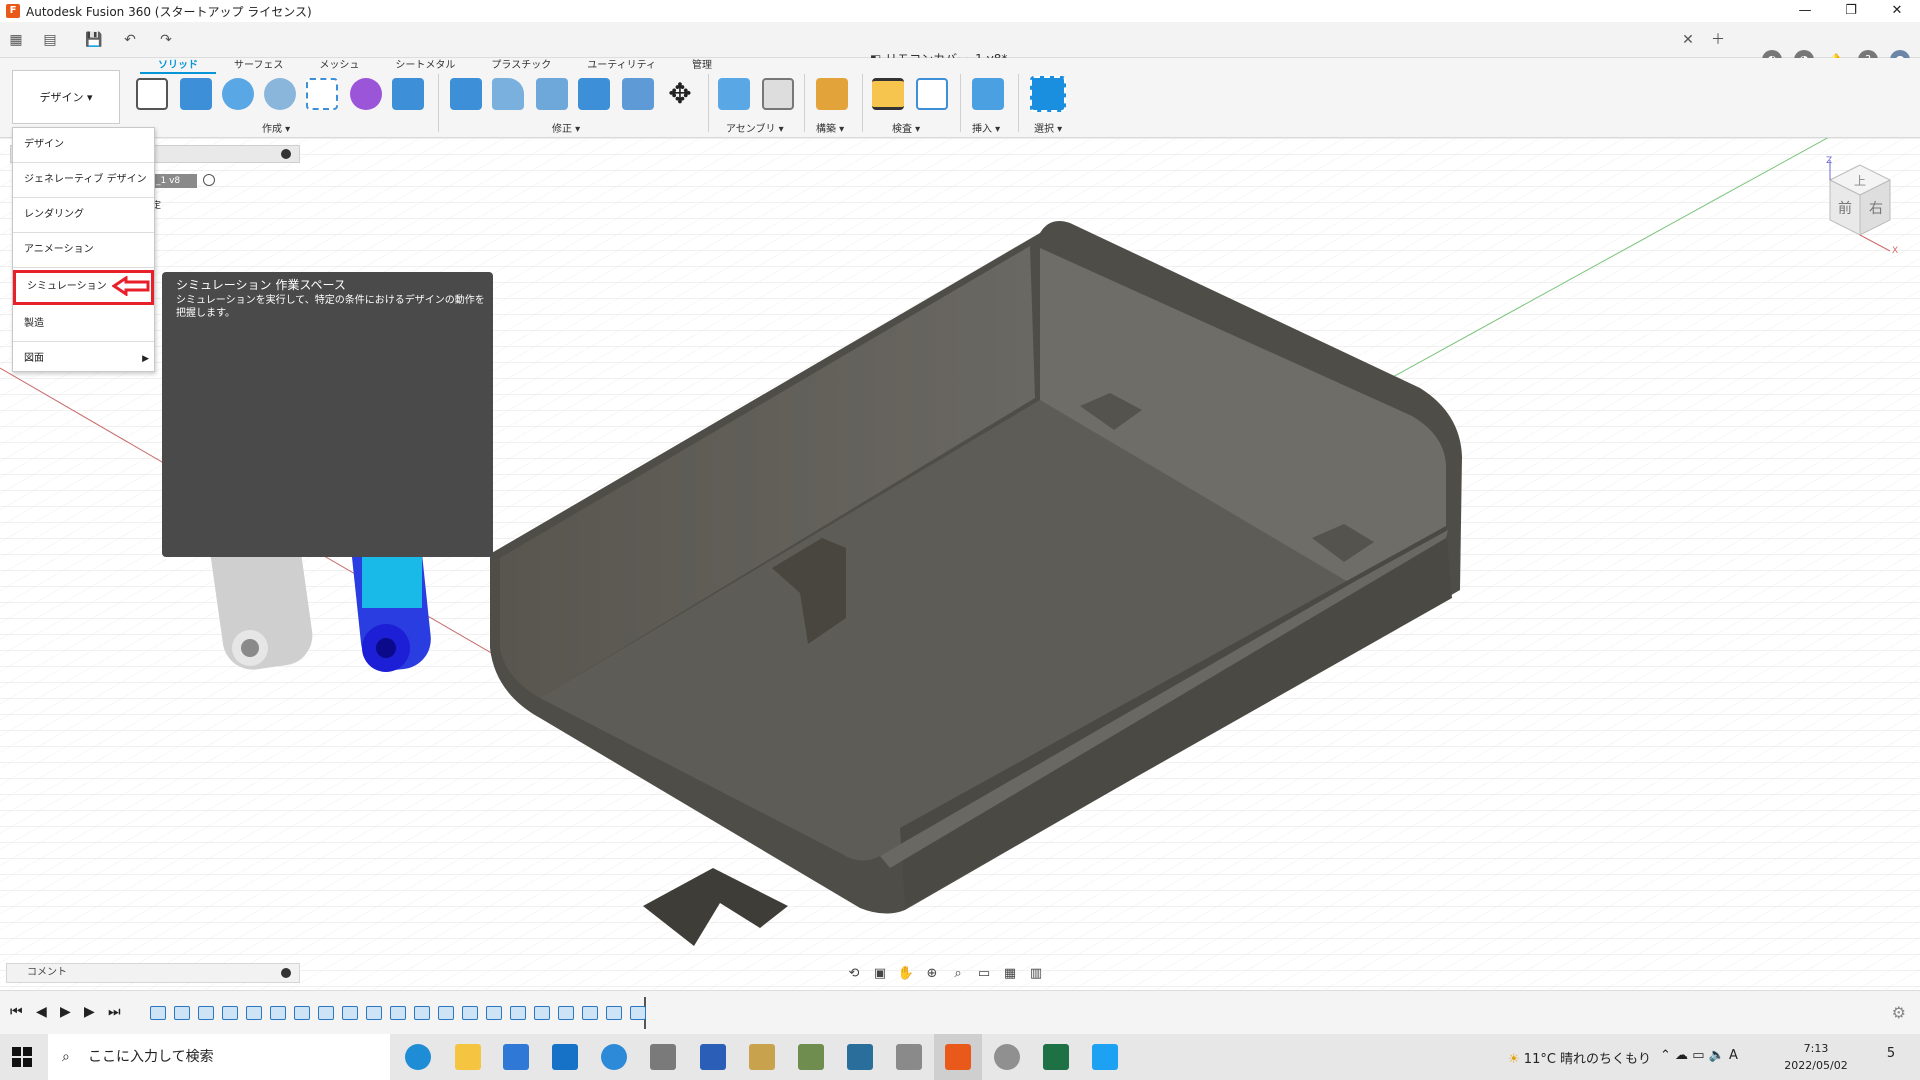 The width and height of the screenshot is (1920, 1080). What do you see at coordinates (1805, 11) in the screenshot?
I see `minimize-button: —` at bounding box center [1805, 11].